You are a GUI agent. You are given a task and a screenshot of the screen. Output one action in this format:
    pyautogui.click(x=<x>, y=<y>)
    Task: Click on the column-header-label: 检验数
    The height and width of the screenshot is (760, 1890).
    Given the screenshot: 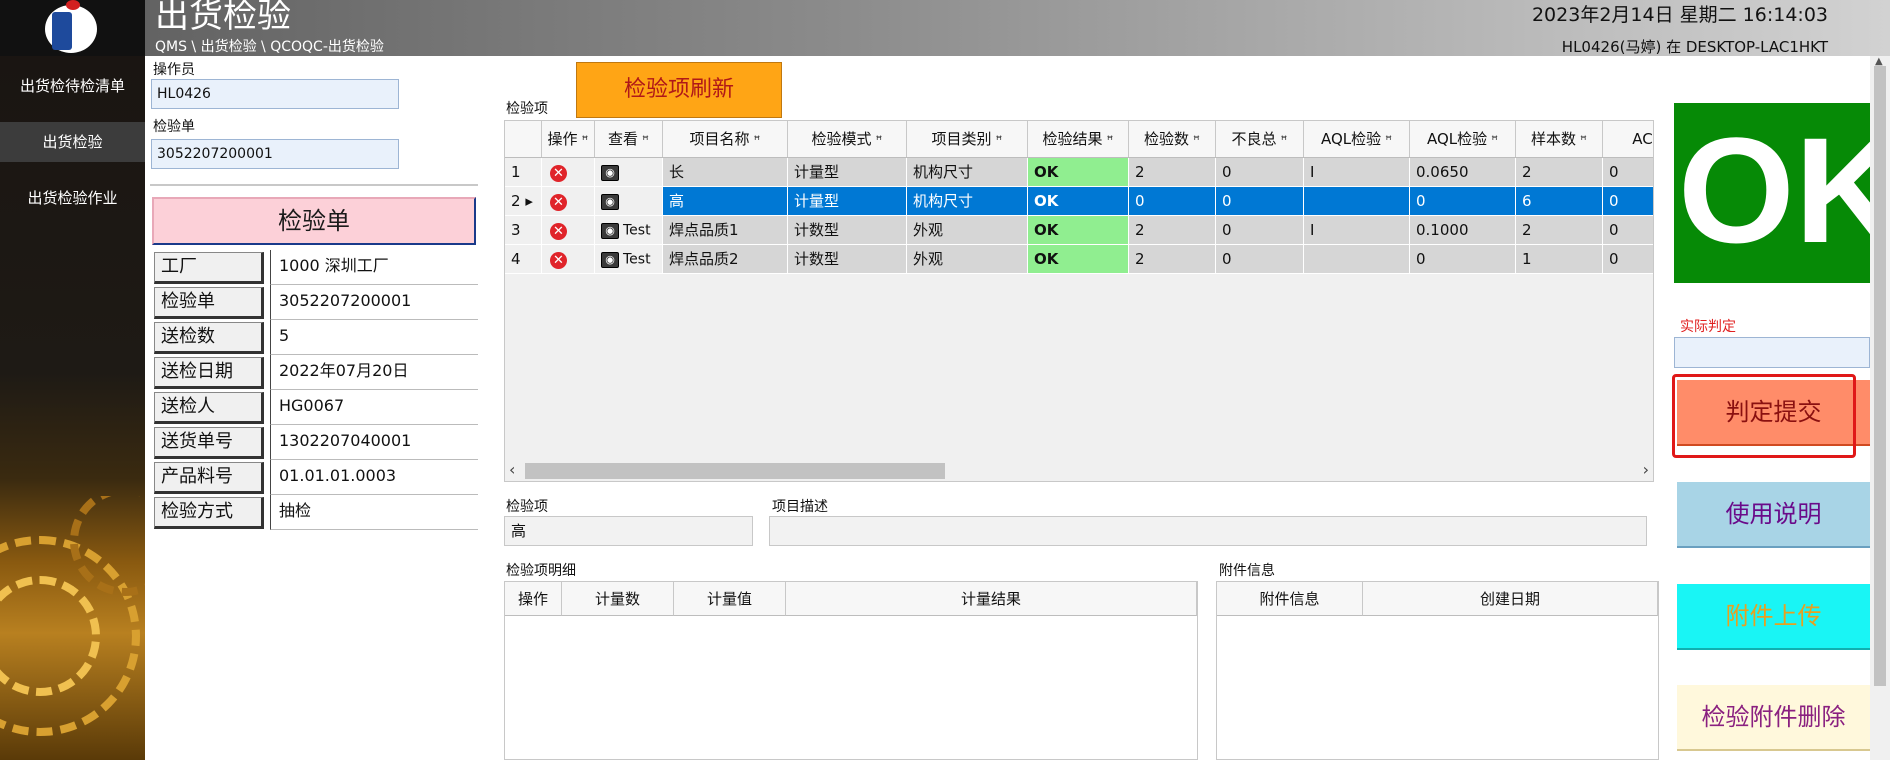 What is the action you would take?
    pyautogui.click(x=1167, y=139)
    